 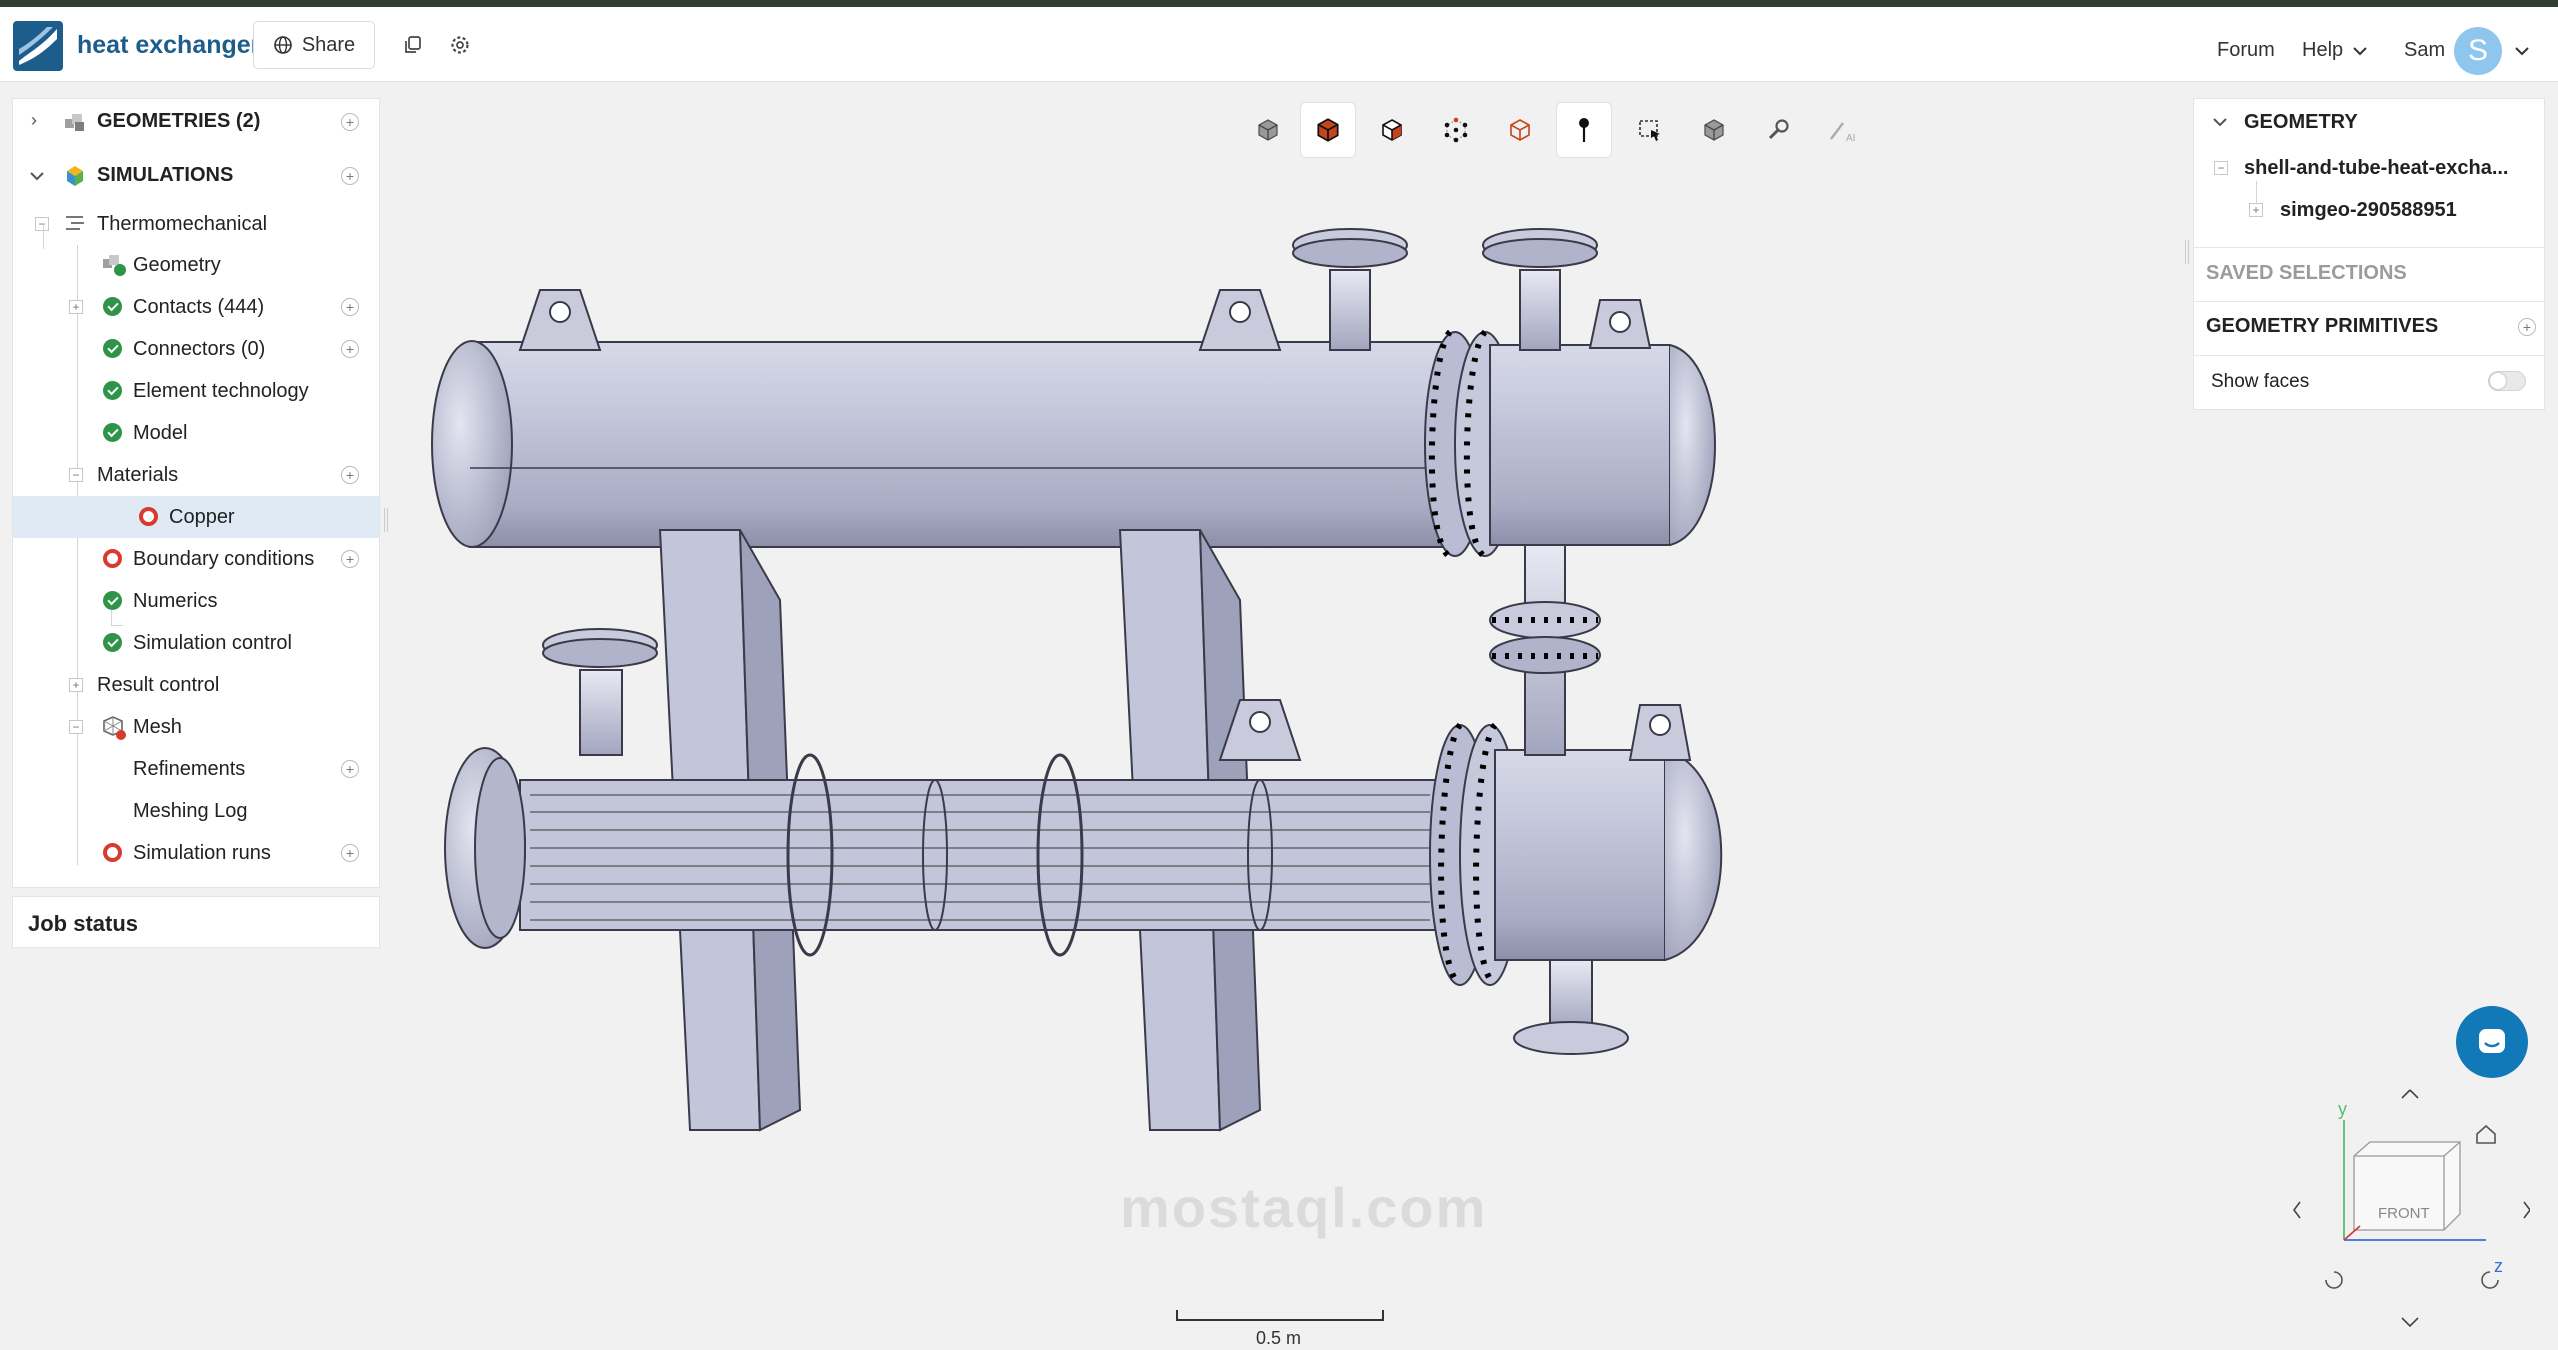 I want to click on add-refinement-button: +, so click(x=350, y=769).